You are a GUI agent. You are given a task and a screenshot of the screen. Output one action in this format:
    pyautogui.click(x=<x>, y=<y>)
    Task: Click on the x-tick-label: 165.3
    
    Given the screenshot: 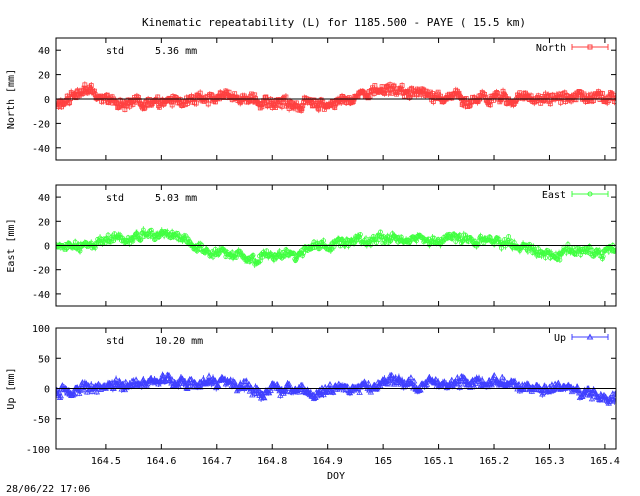 What is the action you would take?
    pyautogui.click(x=549, y=461)
    